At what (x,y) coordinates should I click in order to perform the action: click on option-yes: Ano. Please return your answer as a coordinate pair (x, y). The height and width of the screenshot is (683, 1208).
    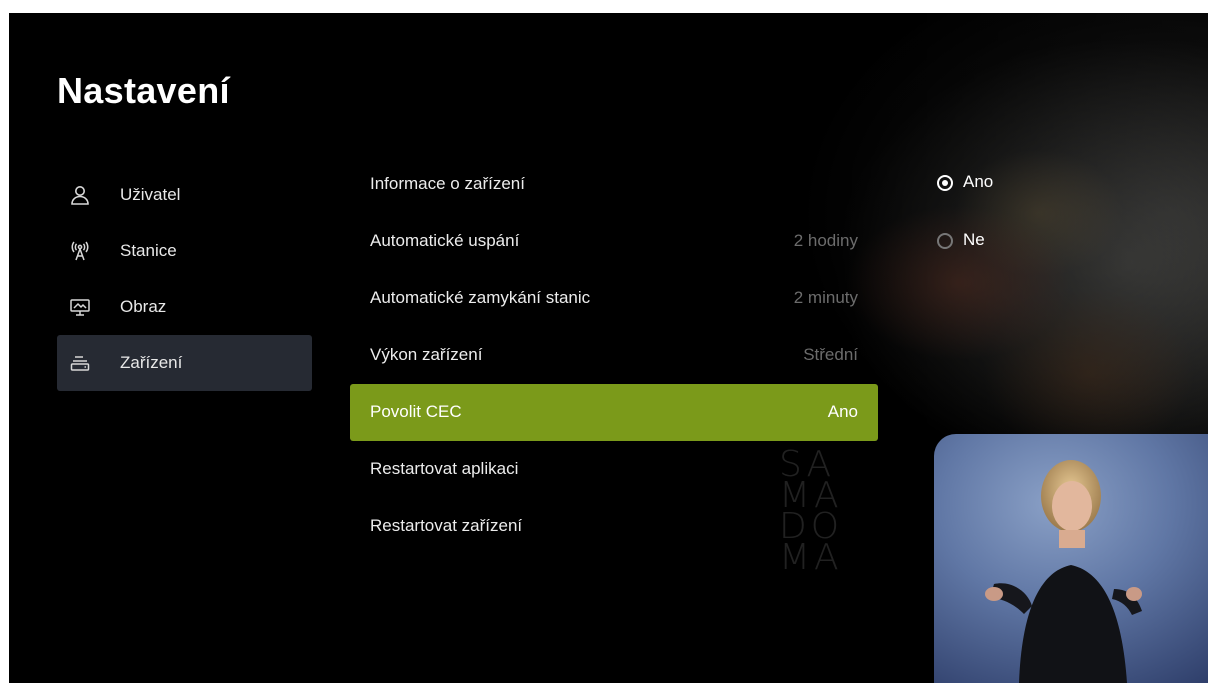
    Looking at the image, I should click on (991, 198).